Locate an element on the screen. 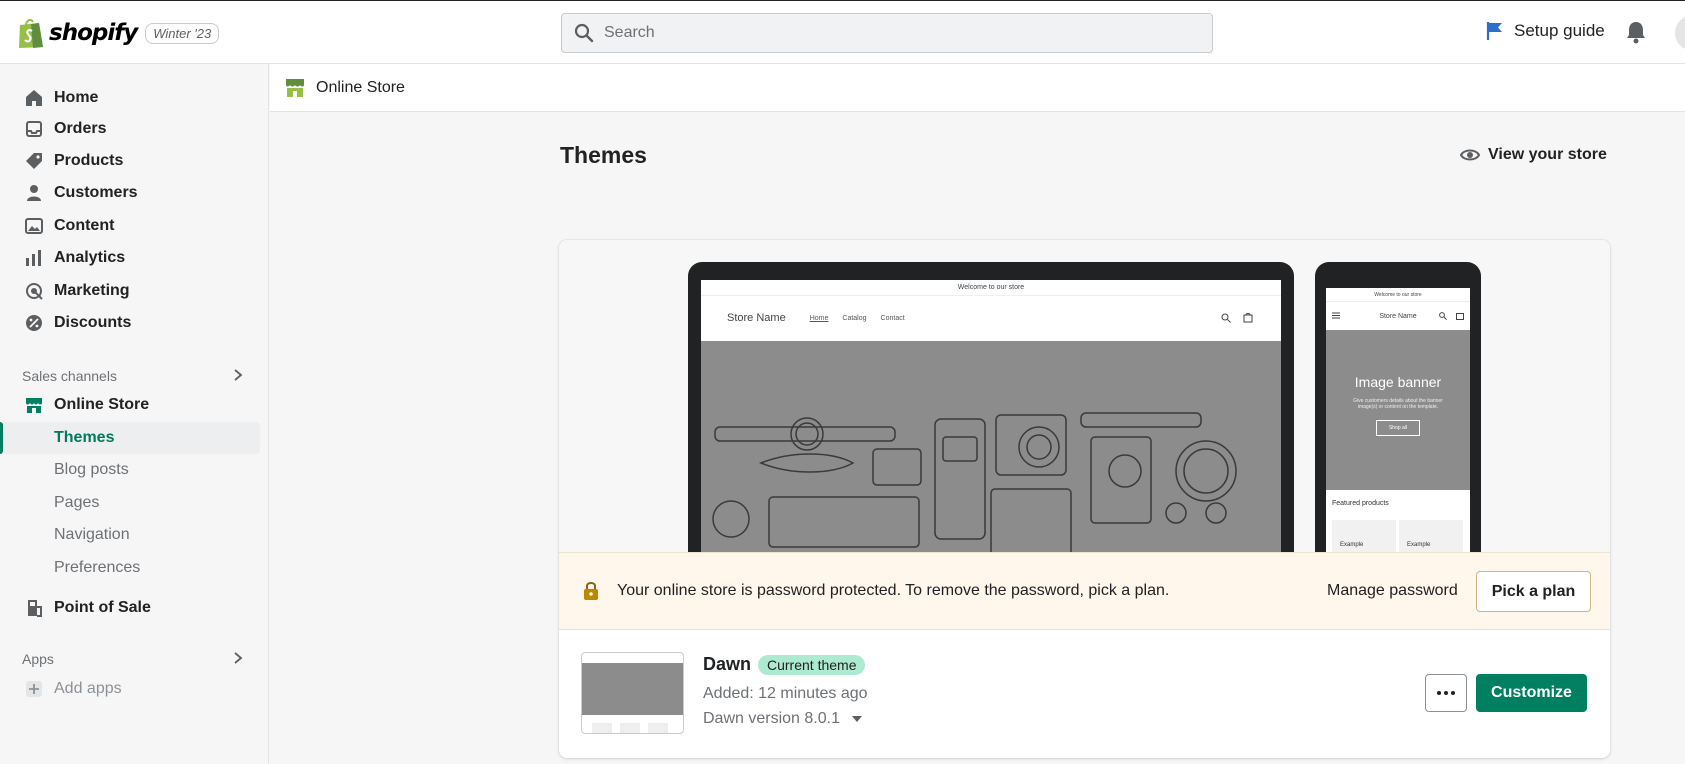 The width and height of the screenshot is (1685, 764). lineart-illustration is located at coordinates (974, 482).